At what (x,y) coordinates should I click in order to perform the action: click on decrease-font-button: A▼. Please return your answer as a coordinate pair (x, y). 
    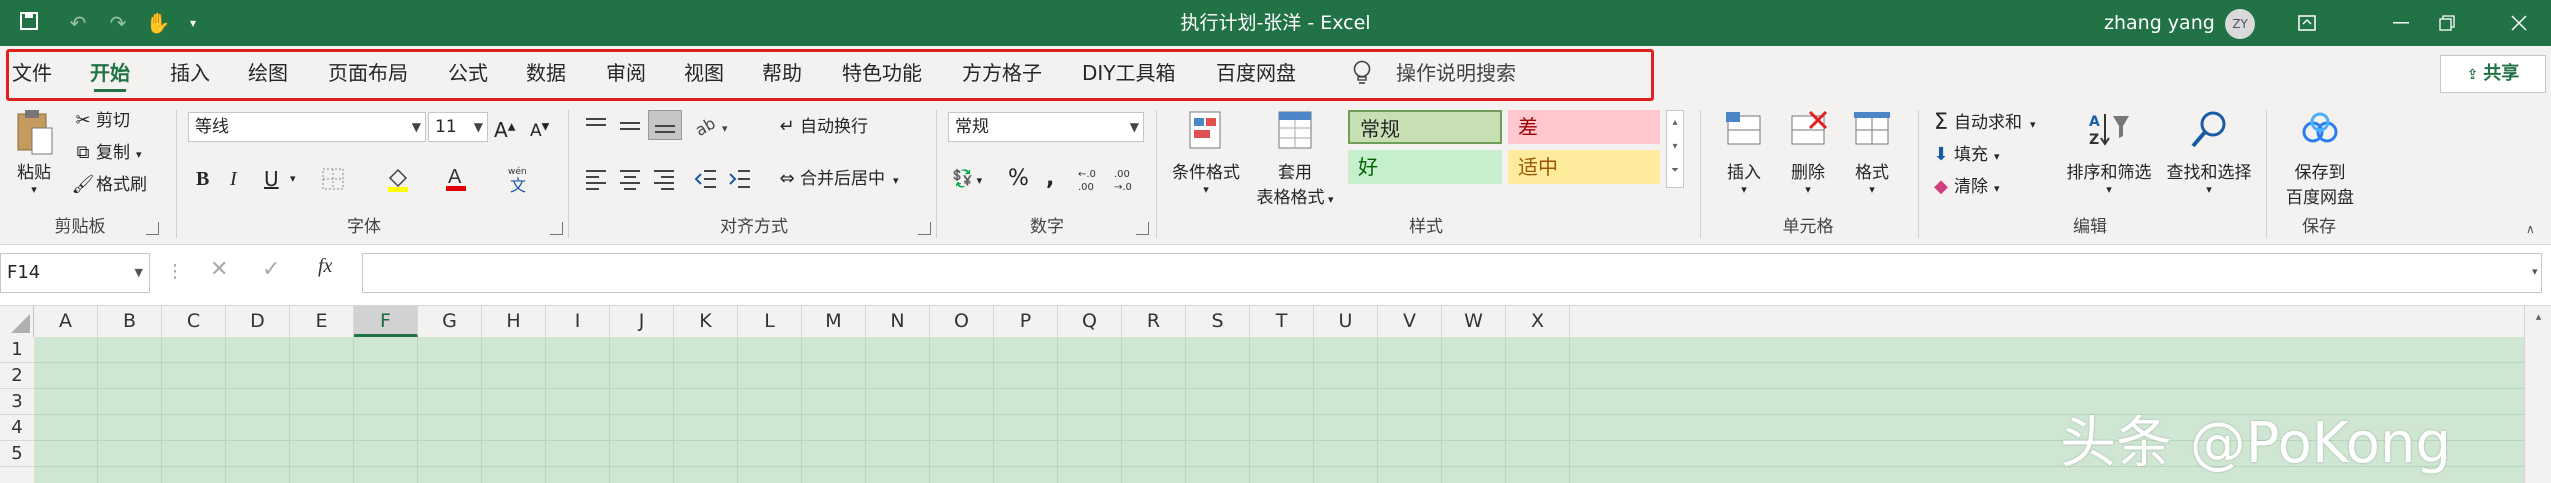
    Looking at the image, I should click on (539, 127).